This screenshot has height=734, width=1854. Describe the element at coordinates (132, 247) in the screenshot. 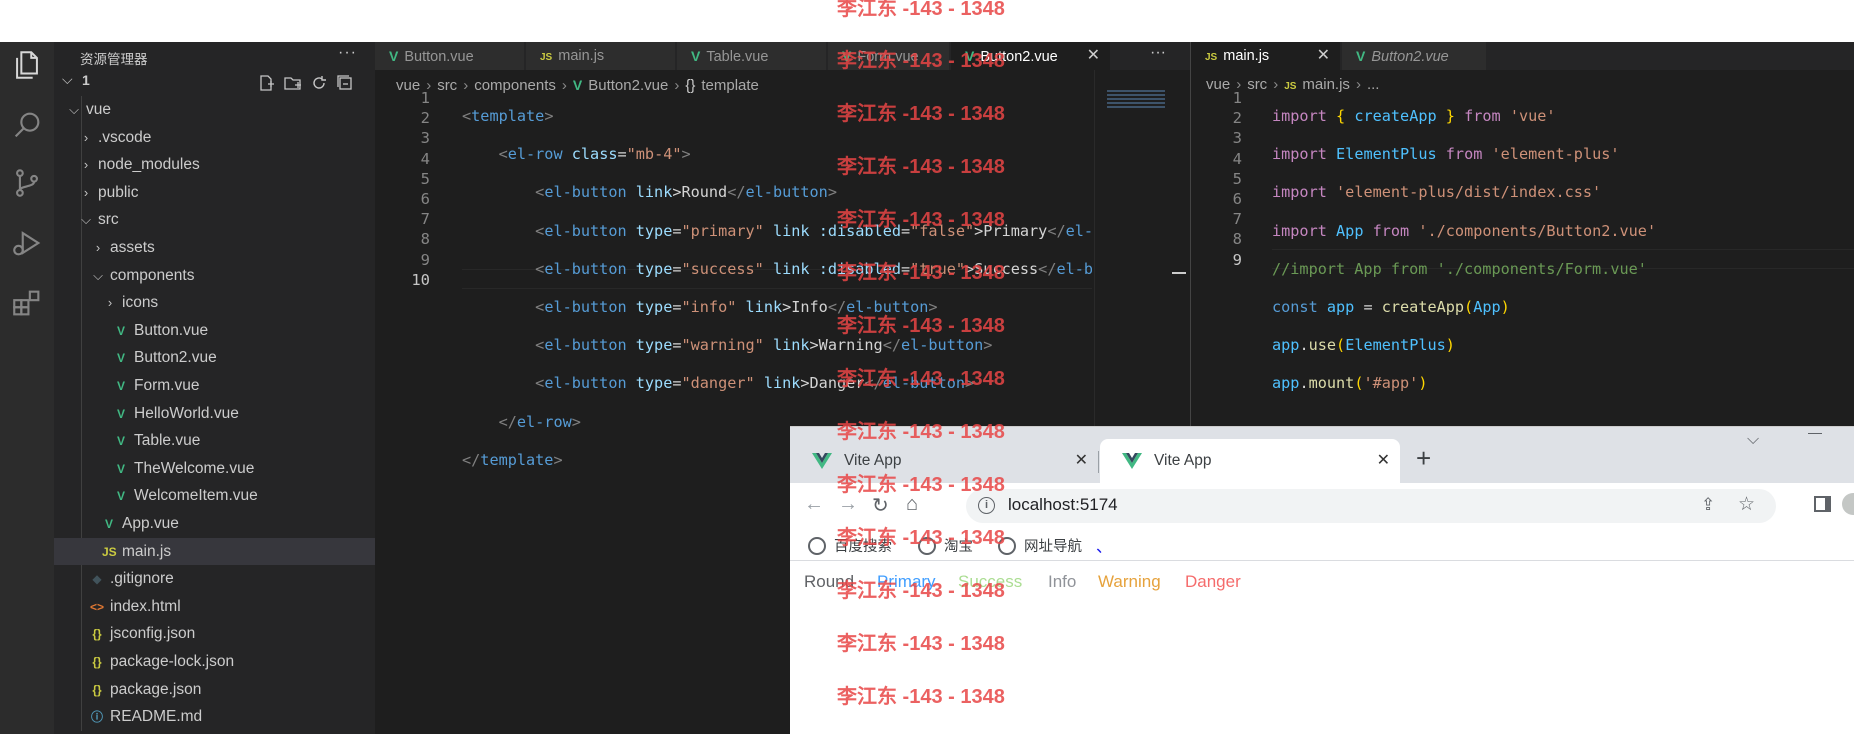

I see `tree-item-label: assets` at that location.